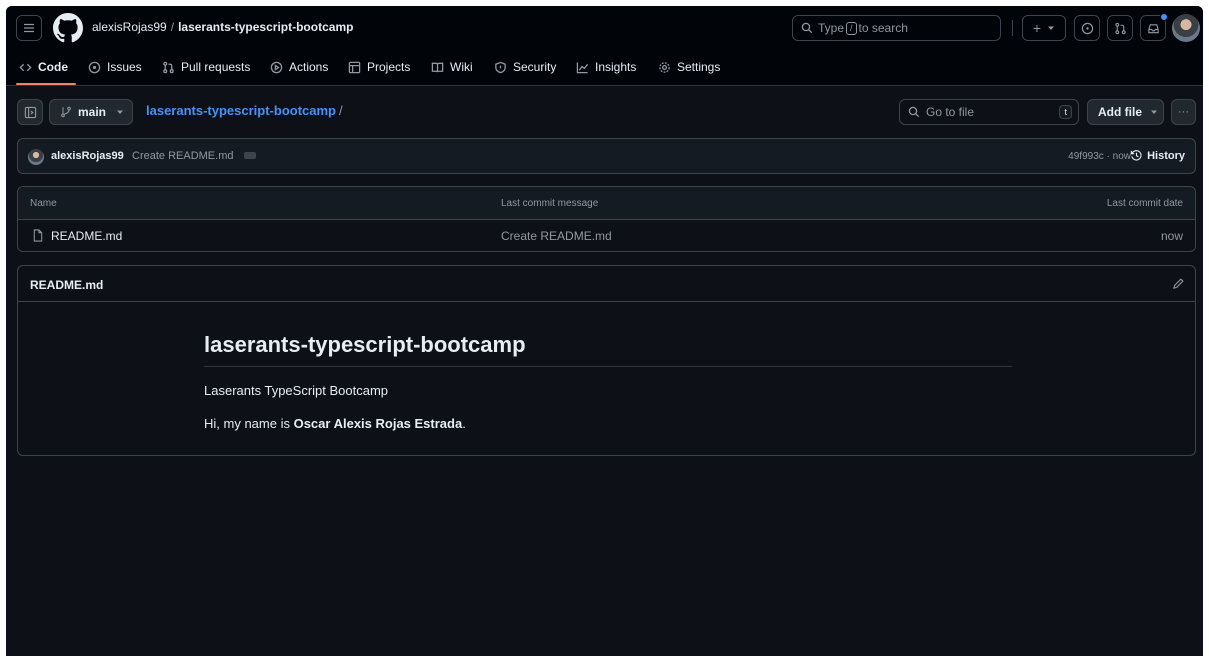  What do you see at coordinates (1120, 112) in the screenshot?
I see `add-file-label: Add file` at bounding box center [1120, 112].